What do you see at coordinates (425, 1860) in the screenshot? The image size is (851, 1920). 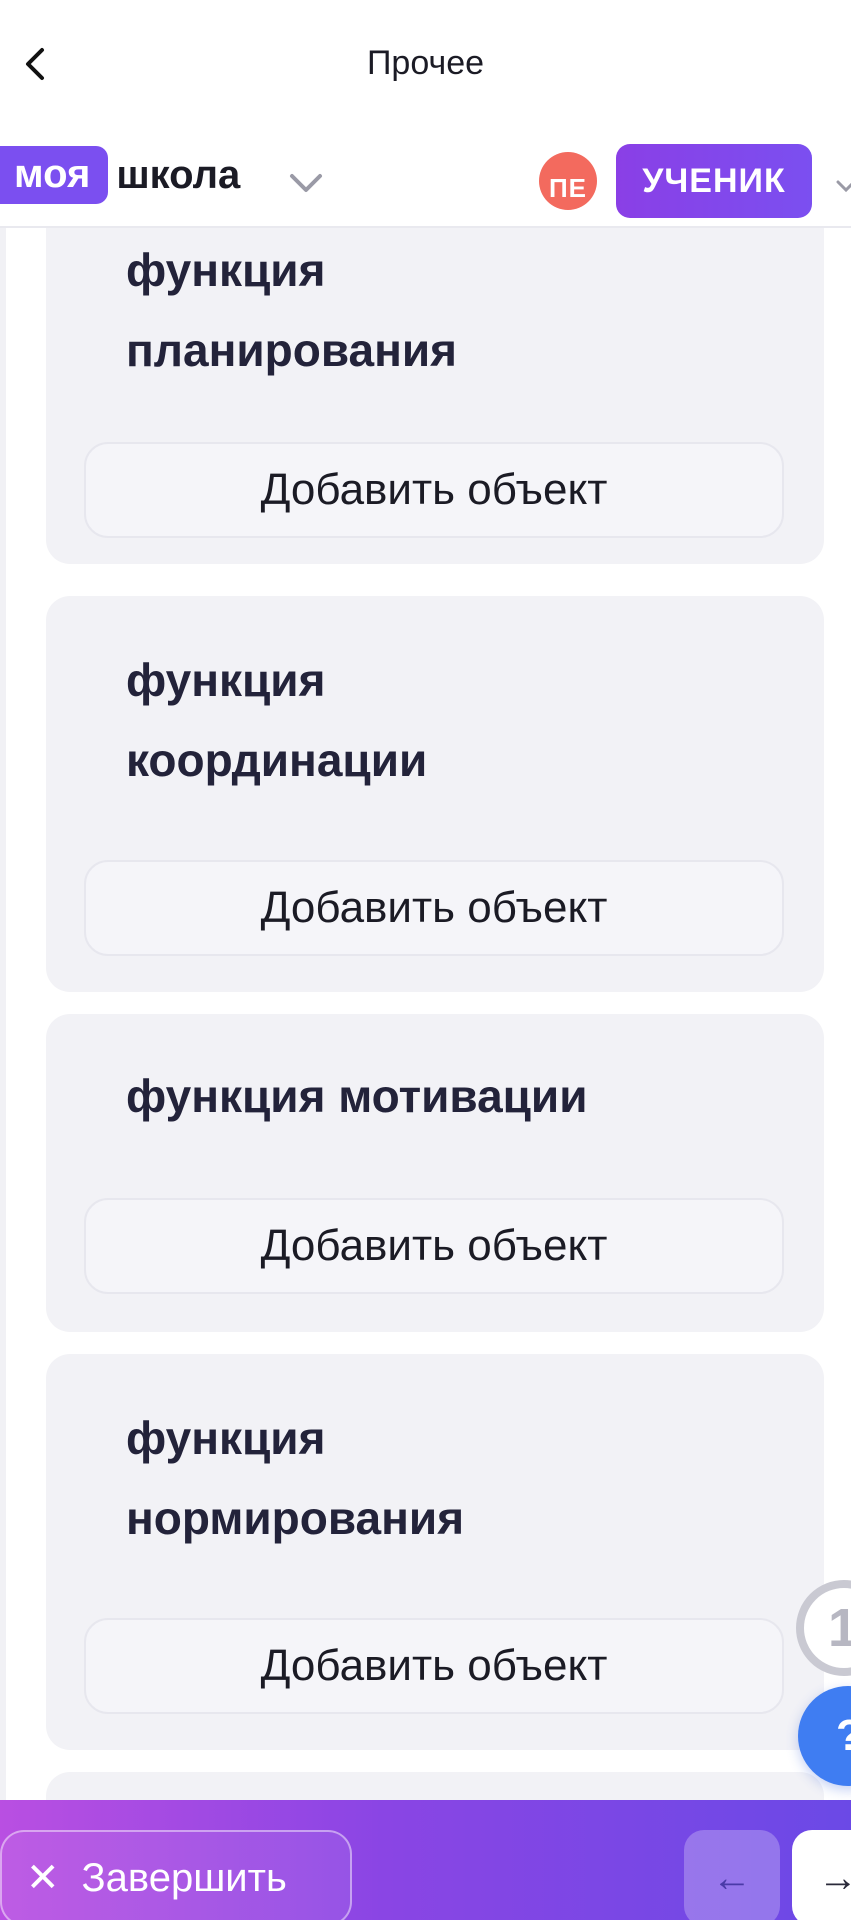 I see `bottom-bar: ✕ Завершить ← →` at bounding box center [425, 1860].